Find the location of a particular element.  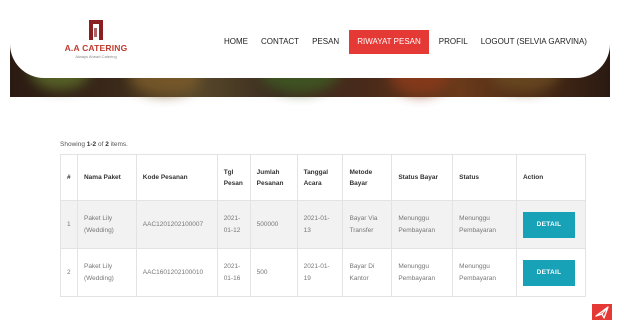

table-summary: Showing 1-2 of 2 items. is located at coordinates (94, 144).